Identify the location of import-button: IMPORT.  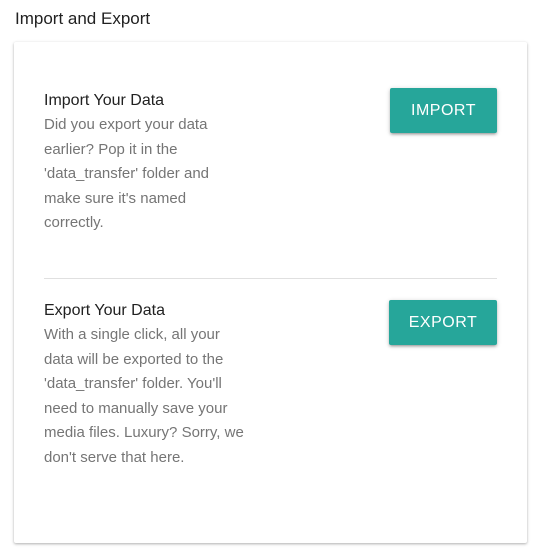
(443, 110).